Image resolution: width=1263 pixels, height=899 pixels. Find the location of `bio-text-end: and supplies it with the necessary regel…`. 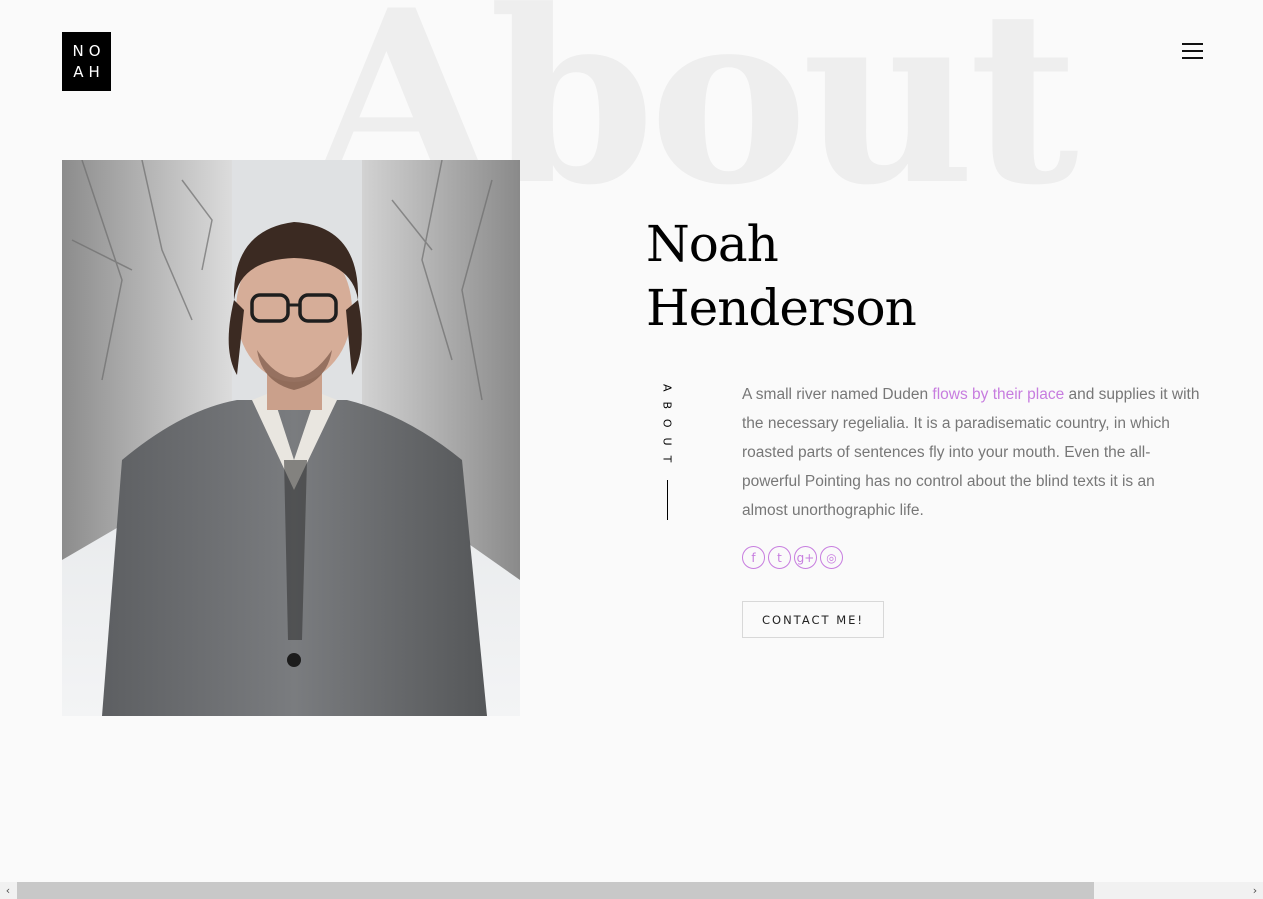

bio-text-end: and supplies it with the necessary regel… is located at coordinates (971, 452).